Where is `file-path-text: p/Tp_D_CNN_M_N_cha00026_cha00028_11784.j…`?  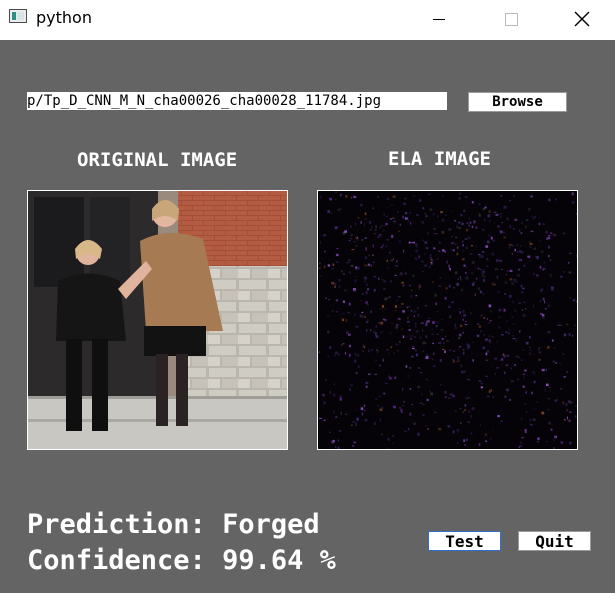 file-path-text: p/Tp_D_CNN_M_N_cha00026_cha00028_11784.j… is located at coordinates (204, 101).